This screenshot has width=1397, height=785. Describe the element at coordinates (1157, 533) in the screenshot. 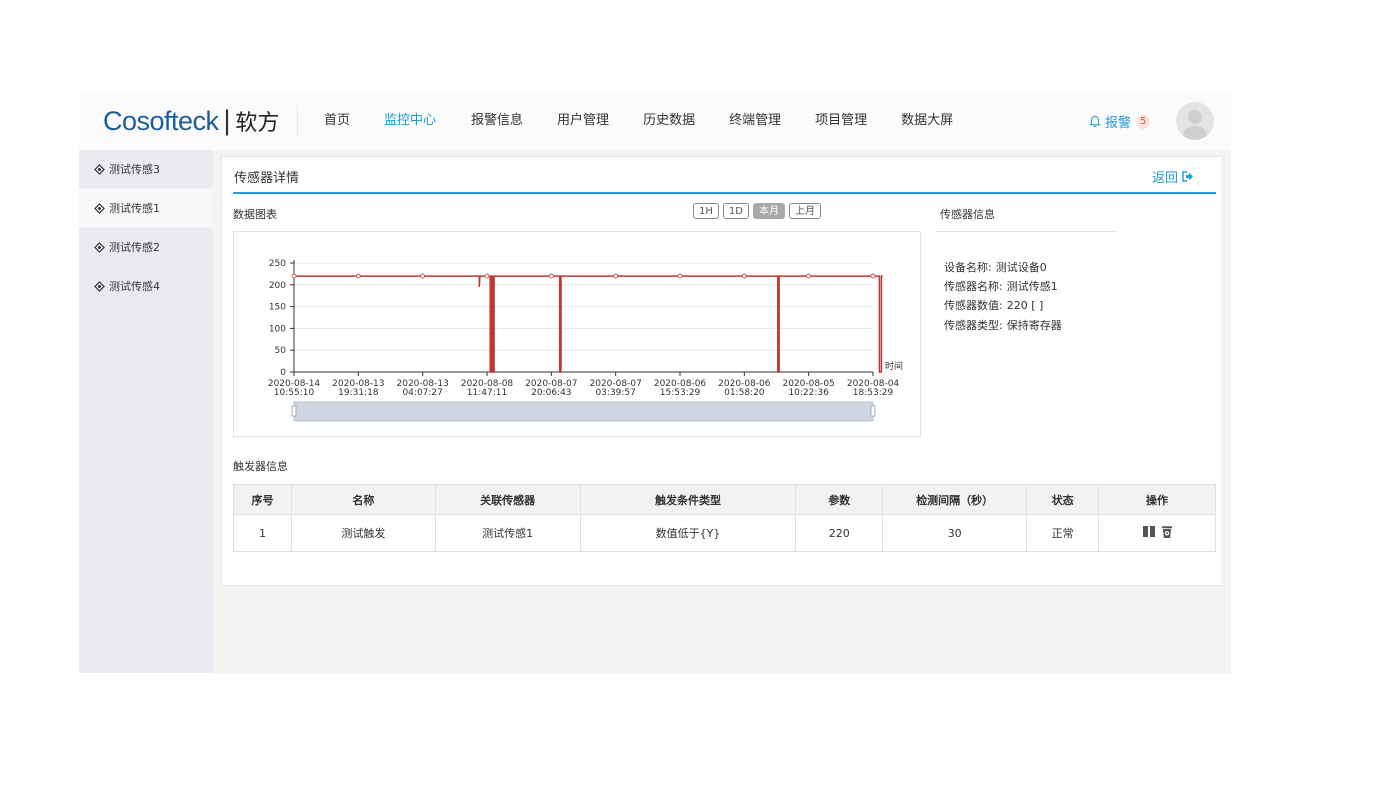

I see `cell-actions` at that location.